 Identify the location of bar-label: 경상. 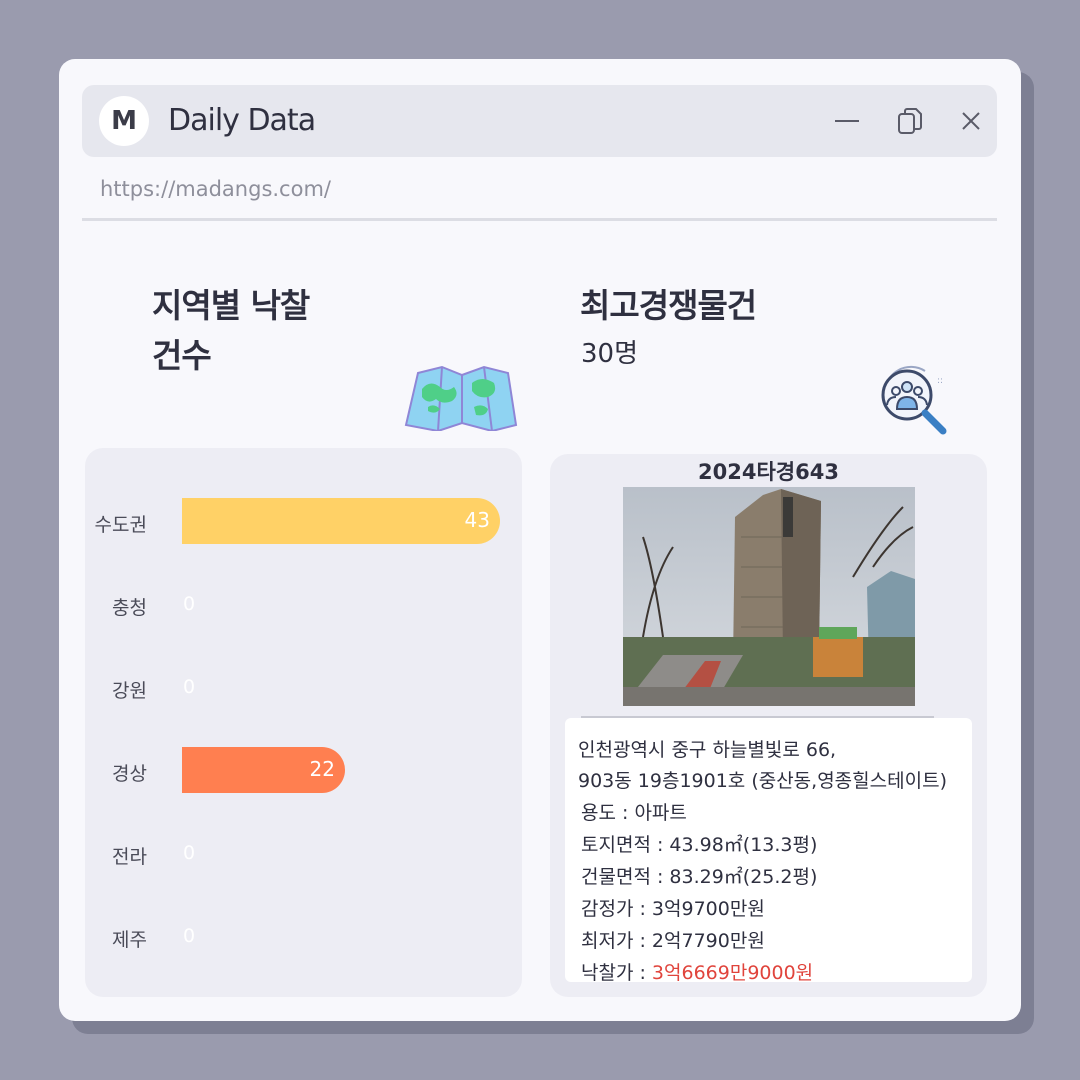
(129, 774).